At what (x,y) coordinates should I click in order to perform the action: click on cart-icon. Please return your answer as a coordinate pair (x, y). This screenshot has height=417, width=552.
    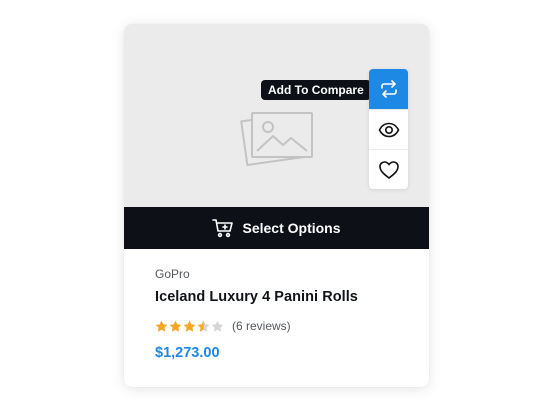
    Looking at the image, I should click on (223, 228).